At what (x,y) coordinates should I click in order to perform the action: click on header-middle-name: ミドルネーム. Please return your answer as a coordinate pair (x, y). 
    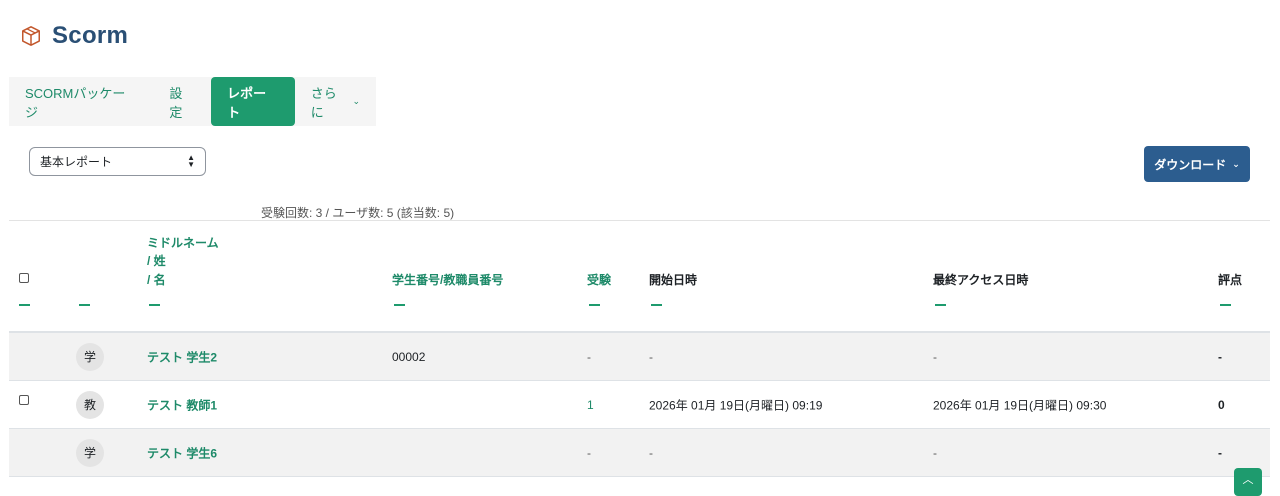
    Looking at the image, I should click on (183, 242).